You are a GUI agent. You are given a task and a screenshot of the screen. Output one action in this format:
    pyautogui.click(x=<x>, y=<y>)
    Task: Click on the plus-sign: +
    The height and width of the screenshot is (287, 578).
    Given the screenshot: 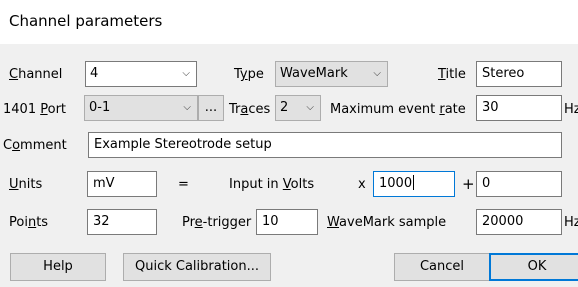 What is the action you would take?
    pyautogui.click(x=468, y=184)
    